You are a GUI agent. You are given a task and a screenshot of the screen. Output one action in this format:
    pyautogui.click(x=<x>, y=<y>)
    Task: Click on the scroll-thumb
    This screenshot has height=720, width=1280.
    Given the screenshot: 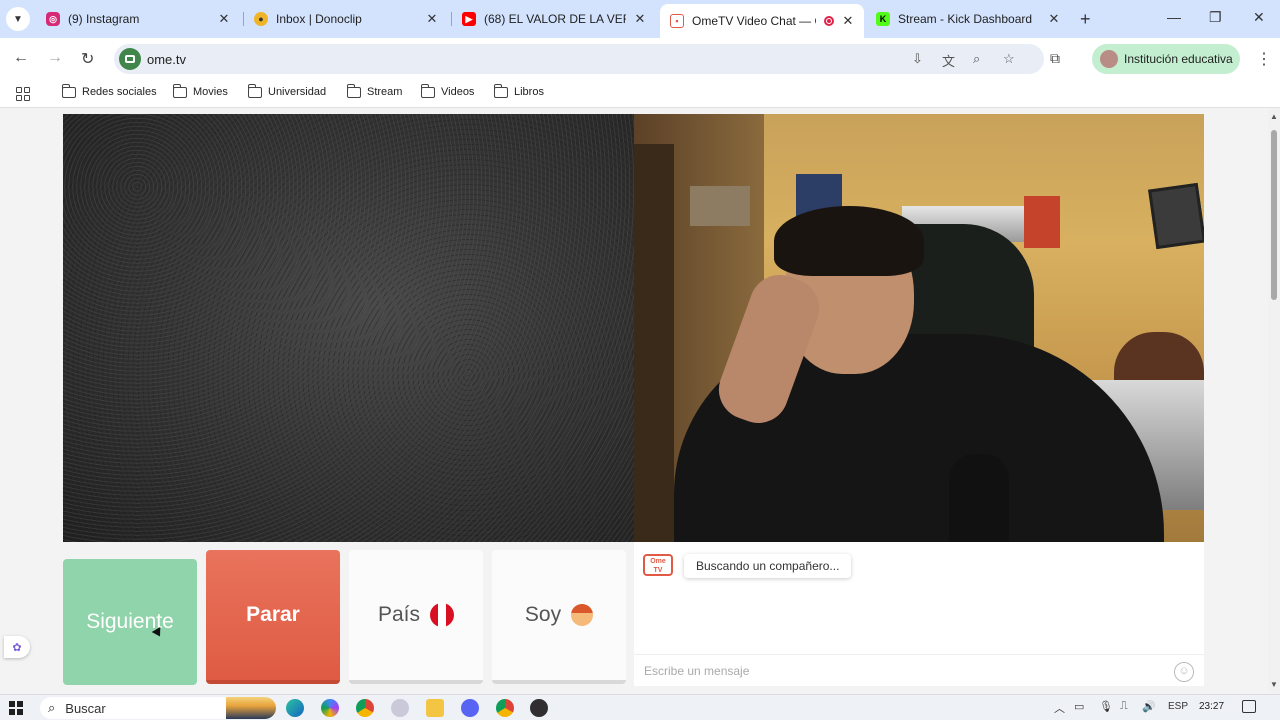 What is the action you would take?
    pyautogui.click(x=1274, y=215)
    